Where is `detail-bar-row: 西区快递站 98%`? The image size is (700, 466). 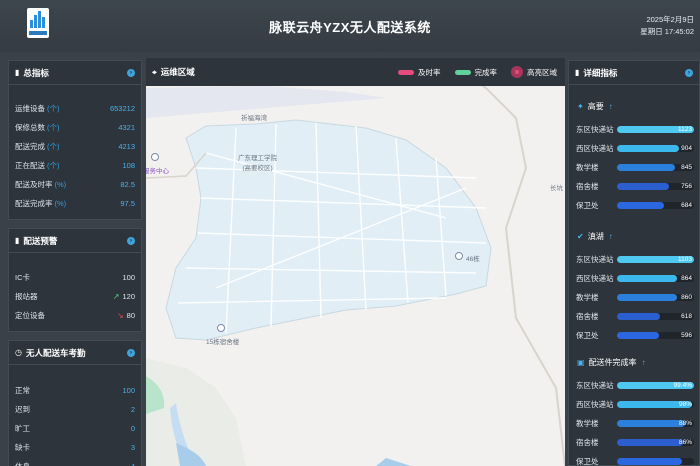
detail-bar-row: 西区快递站 98% is located at coordinates (634, 404).